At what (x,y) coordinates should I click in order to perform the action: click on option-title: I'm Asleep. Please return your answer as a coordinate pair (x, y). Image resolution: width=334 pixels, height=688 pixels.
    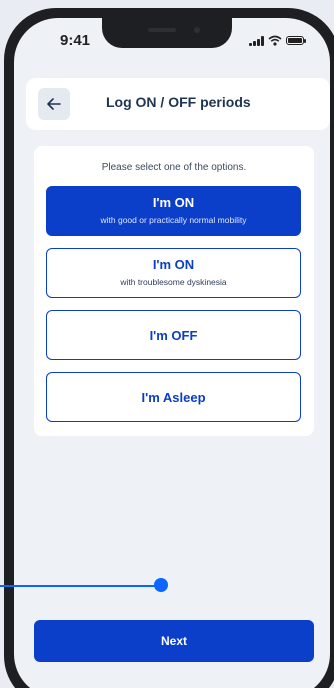
    Looking at the image, I should click on (173, 397).